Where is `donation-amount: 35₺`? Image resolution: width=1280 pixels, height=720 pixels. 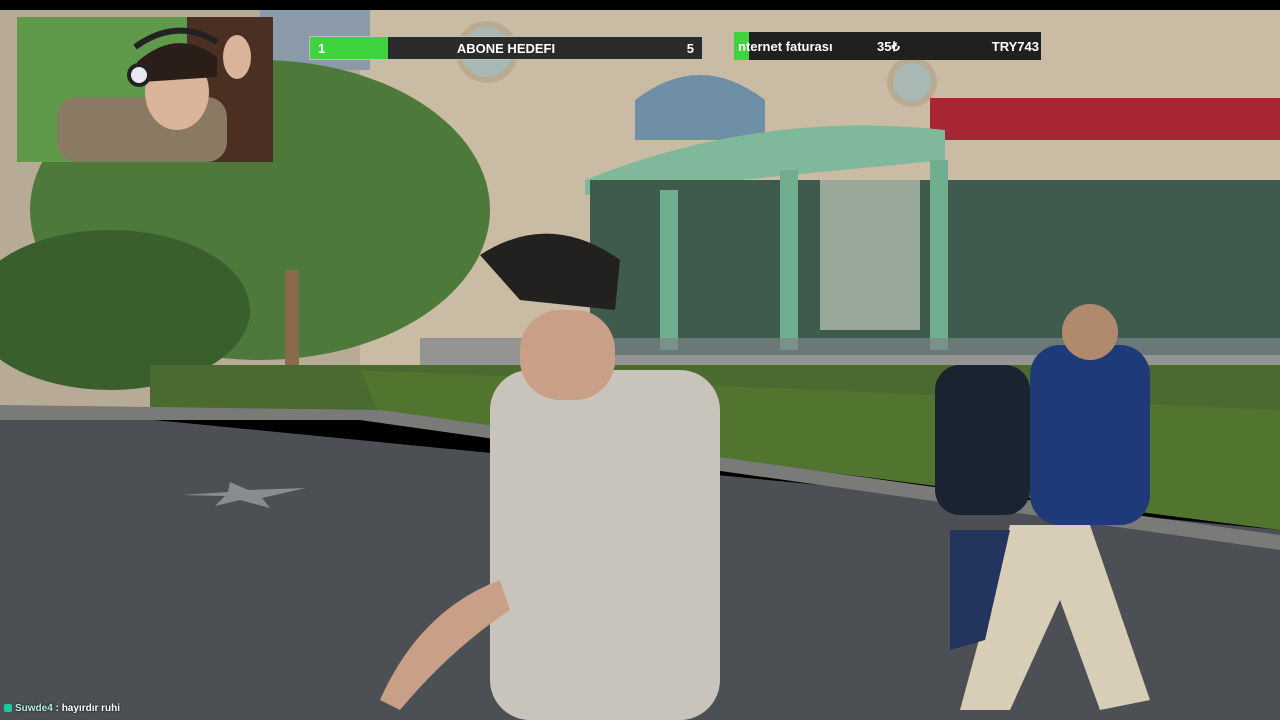
donation-amount: 35₺ is located at coordinates (888, 46).